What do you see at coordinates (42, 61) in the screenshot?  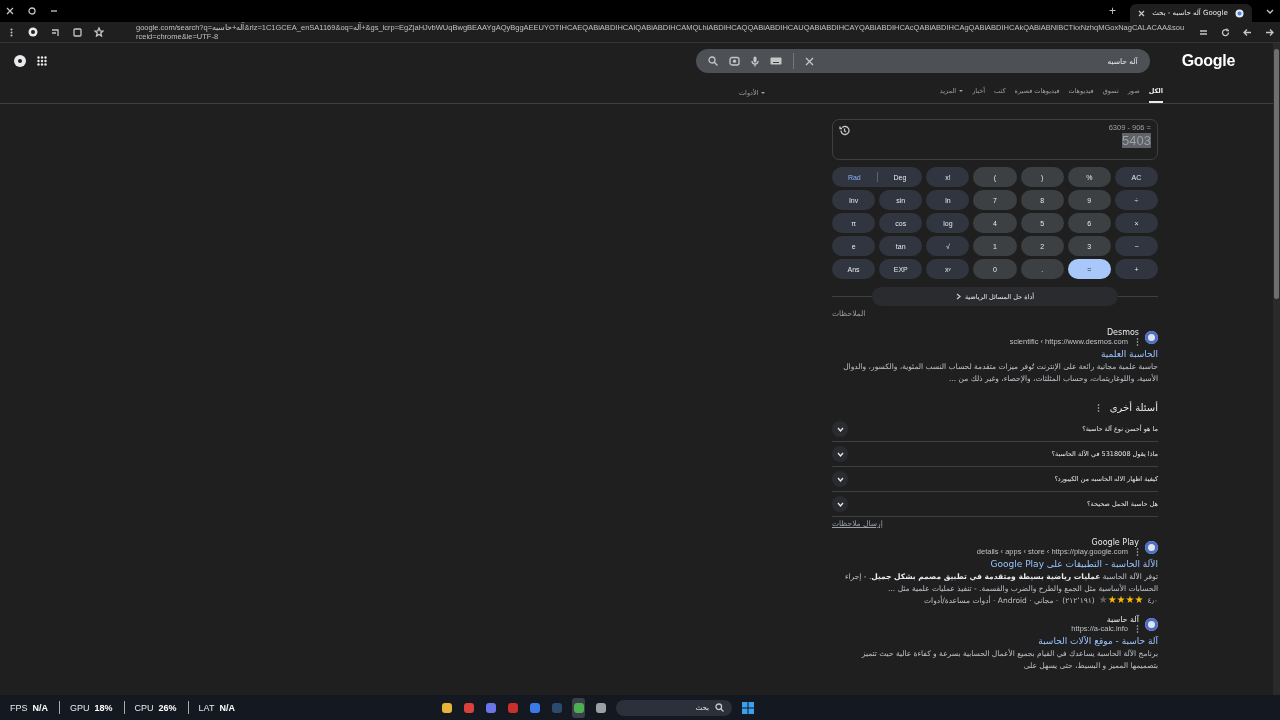 I see `apps-grid-icon` at bounding box center [42, 61].